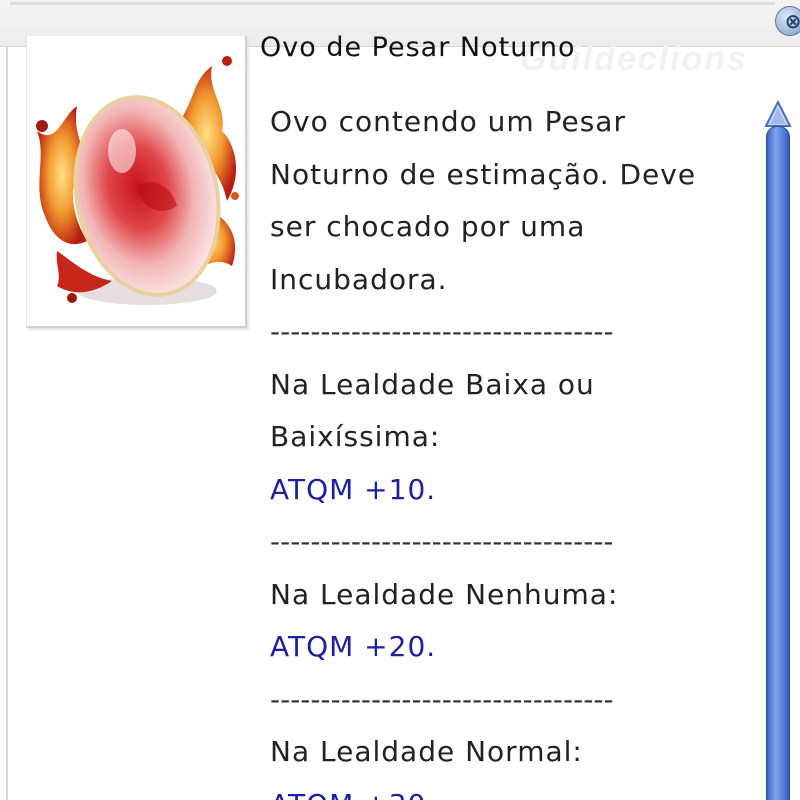  I want to click on description-line: Baixíssima:, so click(355, 436).